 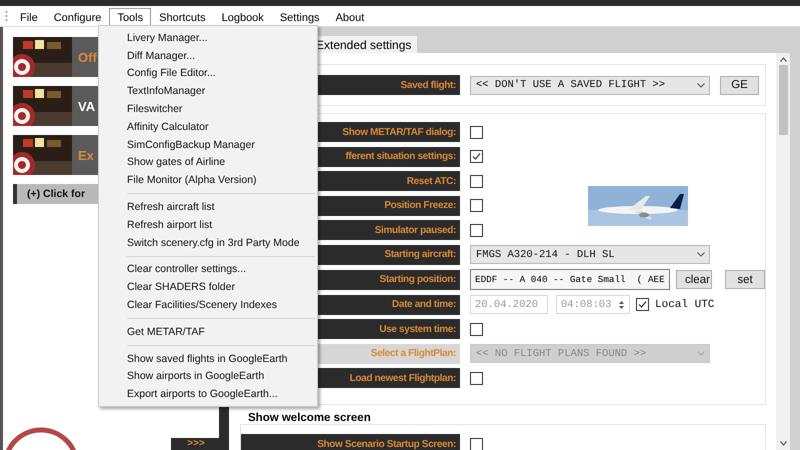 I want to click on banner-title: Off, so click(x=87, y=57).